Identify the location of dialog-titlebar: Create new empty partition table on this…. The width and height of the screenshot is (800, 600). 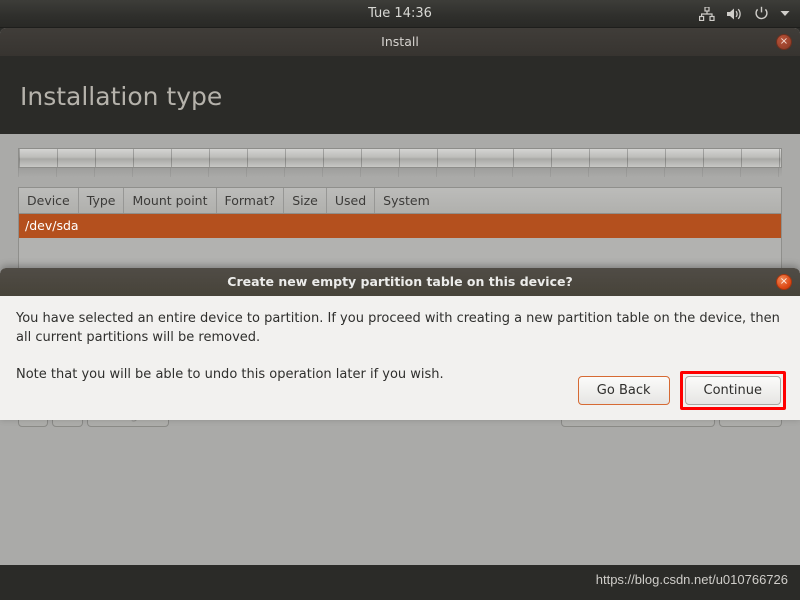
(400, 282).